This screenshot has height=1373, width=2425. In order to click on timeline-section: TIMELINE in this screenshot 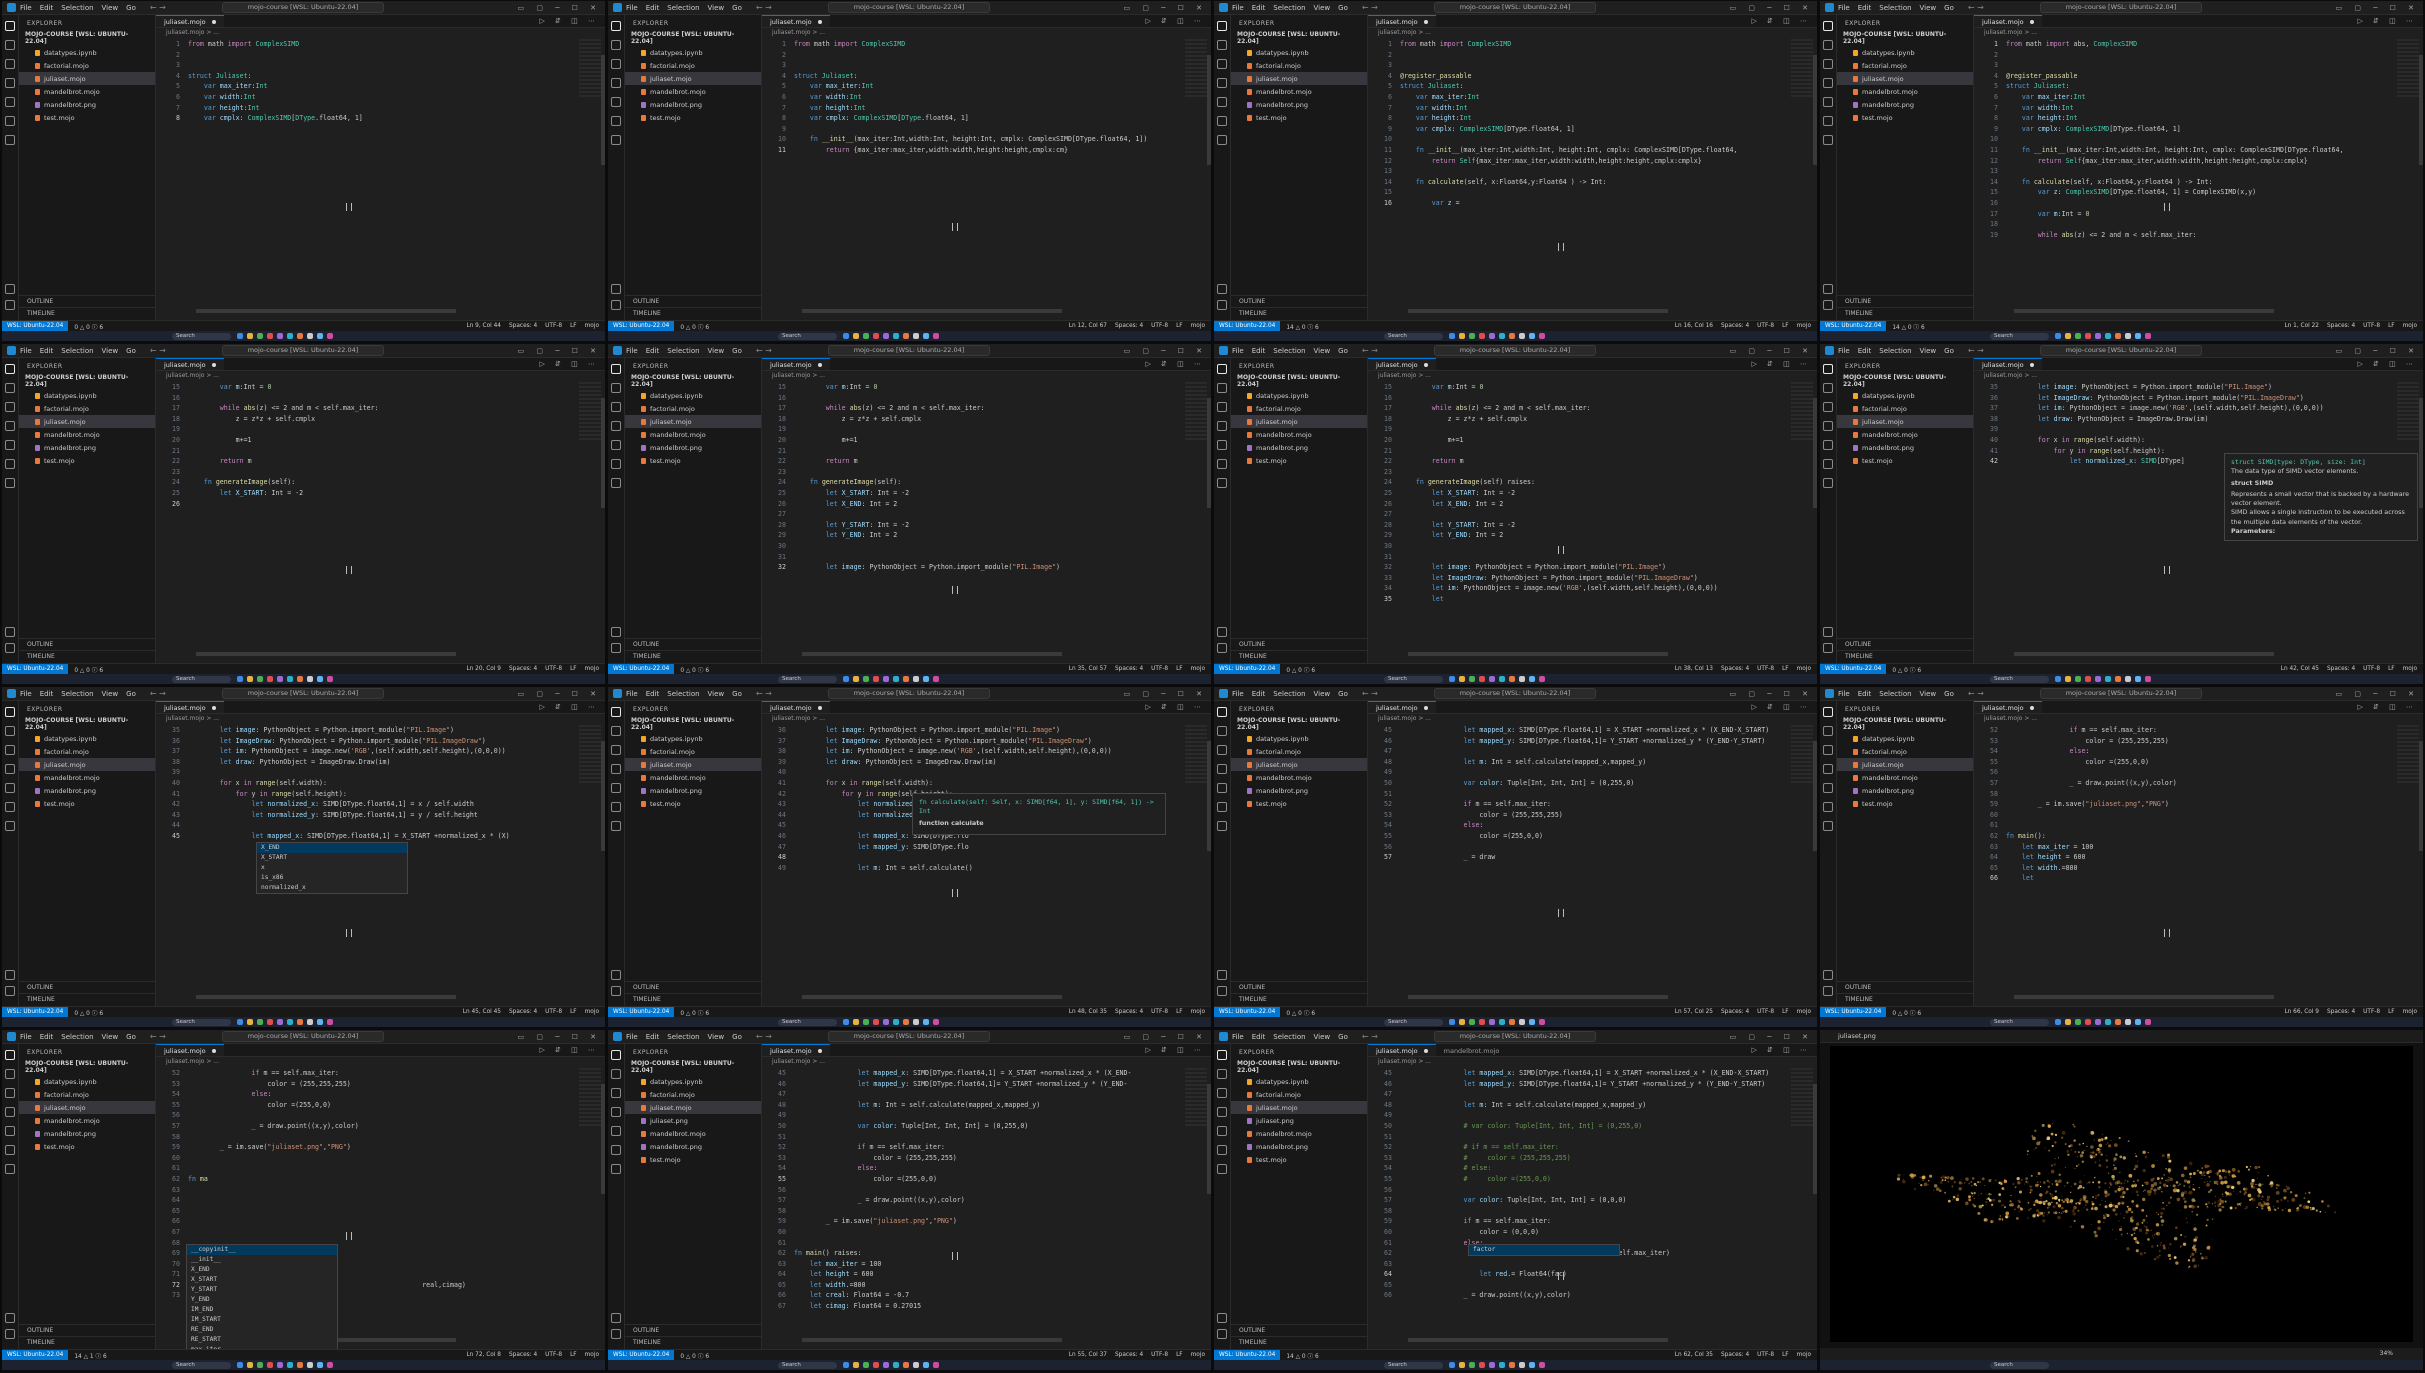, I will do `click(1299, 656)`.